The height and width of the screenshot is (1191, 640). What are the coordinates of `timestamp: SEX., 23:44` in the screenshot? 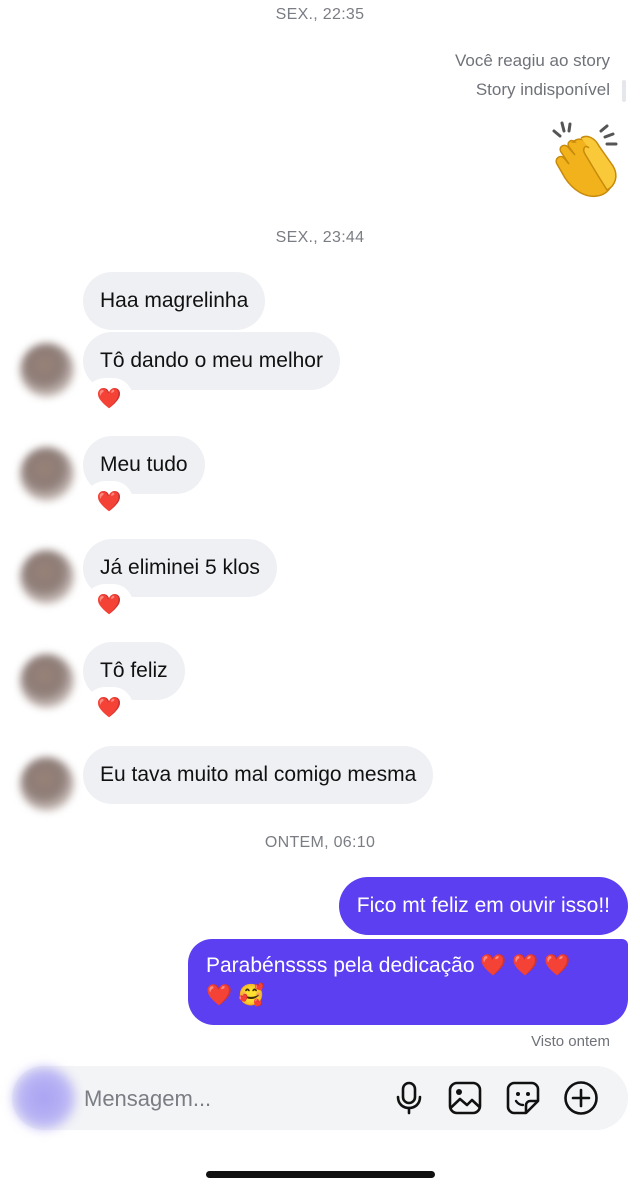 It's located at (320, 237).